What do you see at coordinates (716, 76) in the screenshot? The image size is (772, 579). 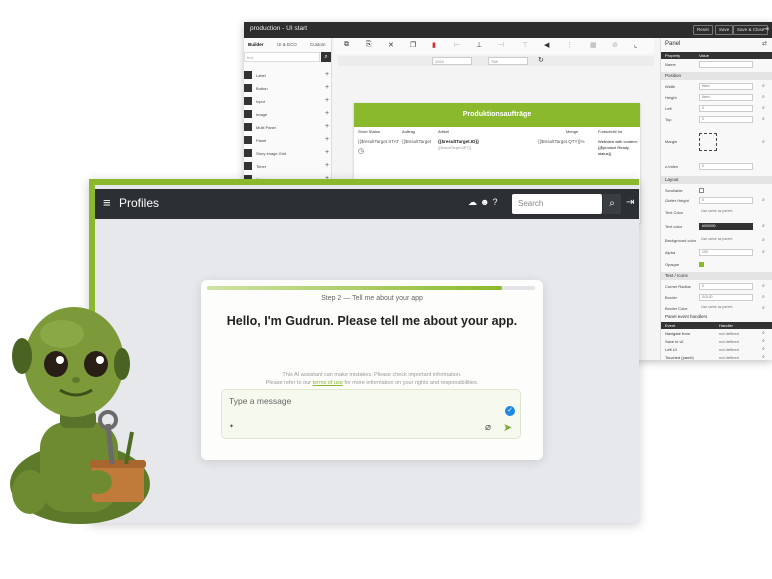 I see `position-section: Position` at bounding box center [716, 76].